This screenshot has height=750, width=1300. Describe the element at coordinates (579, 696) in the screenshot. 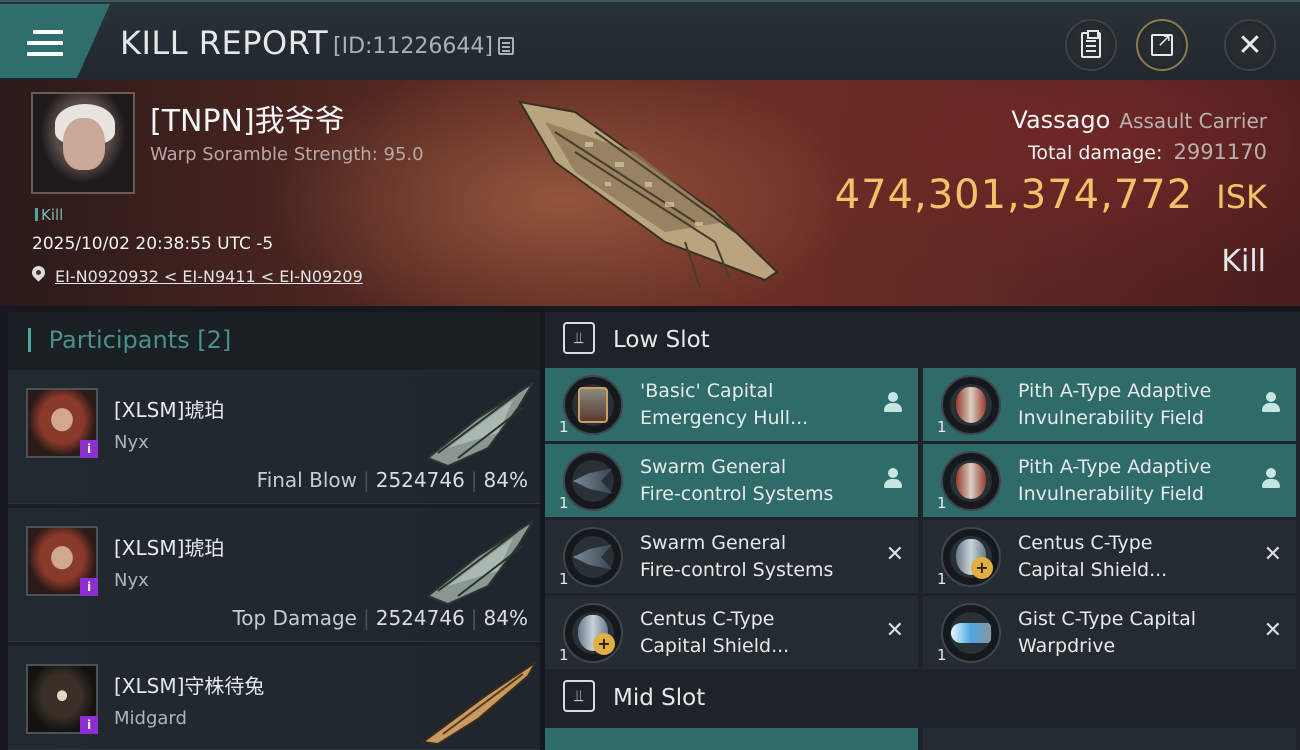

I see `mid-slot-icon: ⫫` at that location.